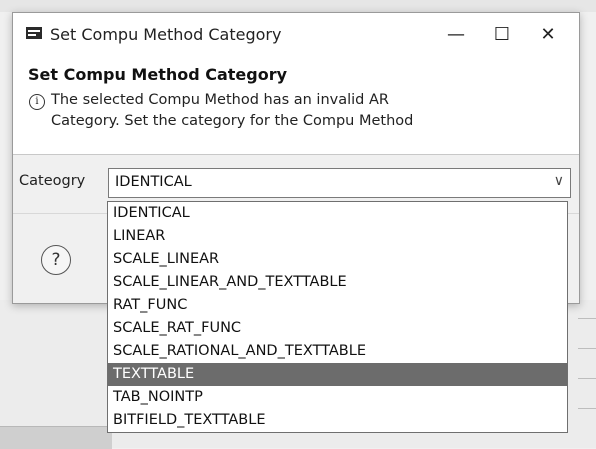  What do you see at coordinates (337, 328) in the screenshot?
I see `dropdown-option-scale-rat-func: SCALE_RAT_FUNC` at bounding box center [337, 328].